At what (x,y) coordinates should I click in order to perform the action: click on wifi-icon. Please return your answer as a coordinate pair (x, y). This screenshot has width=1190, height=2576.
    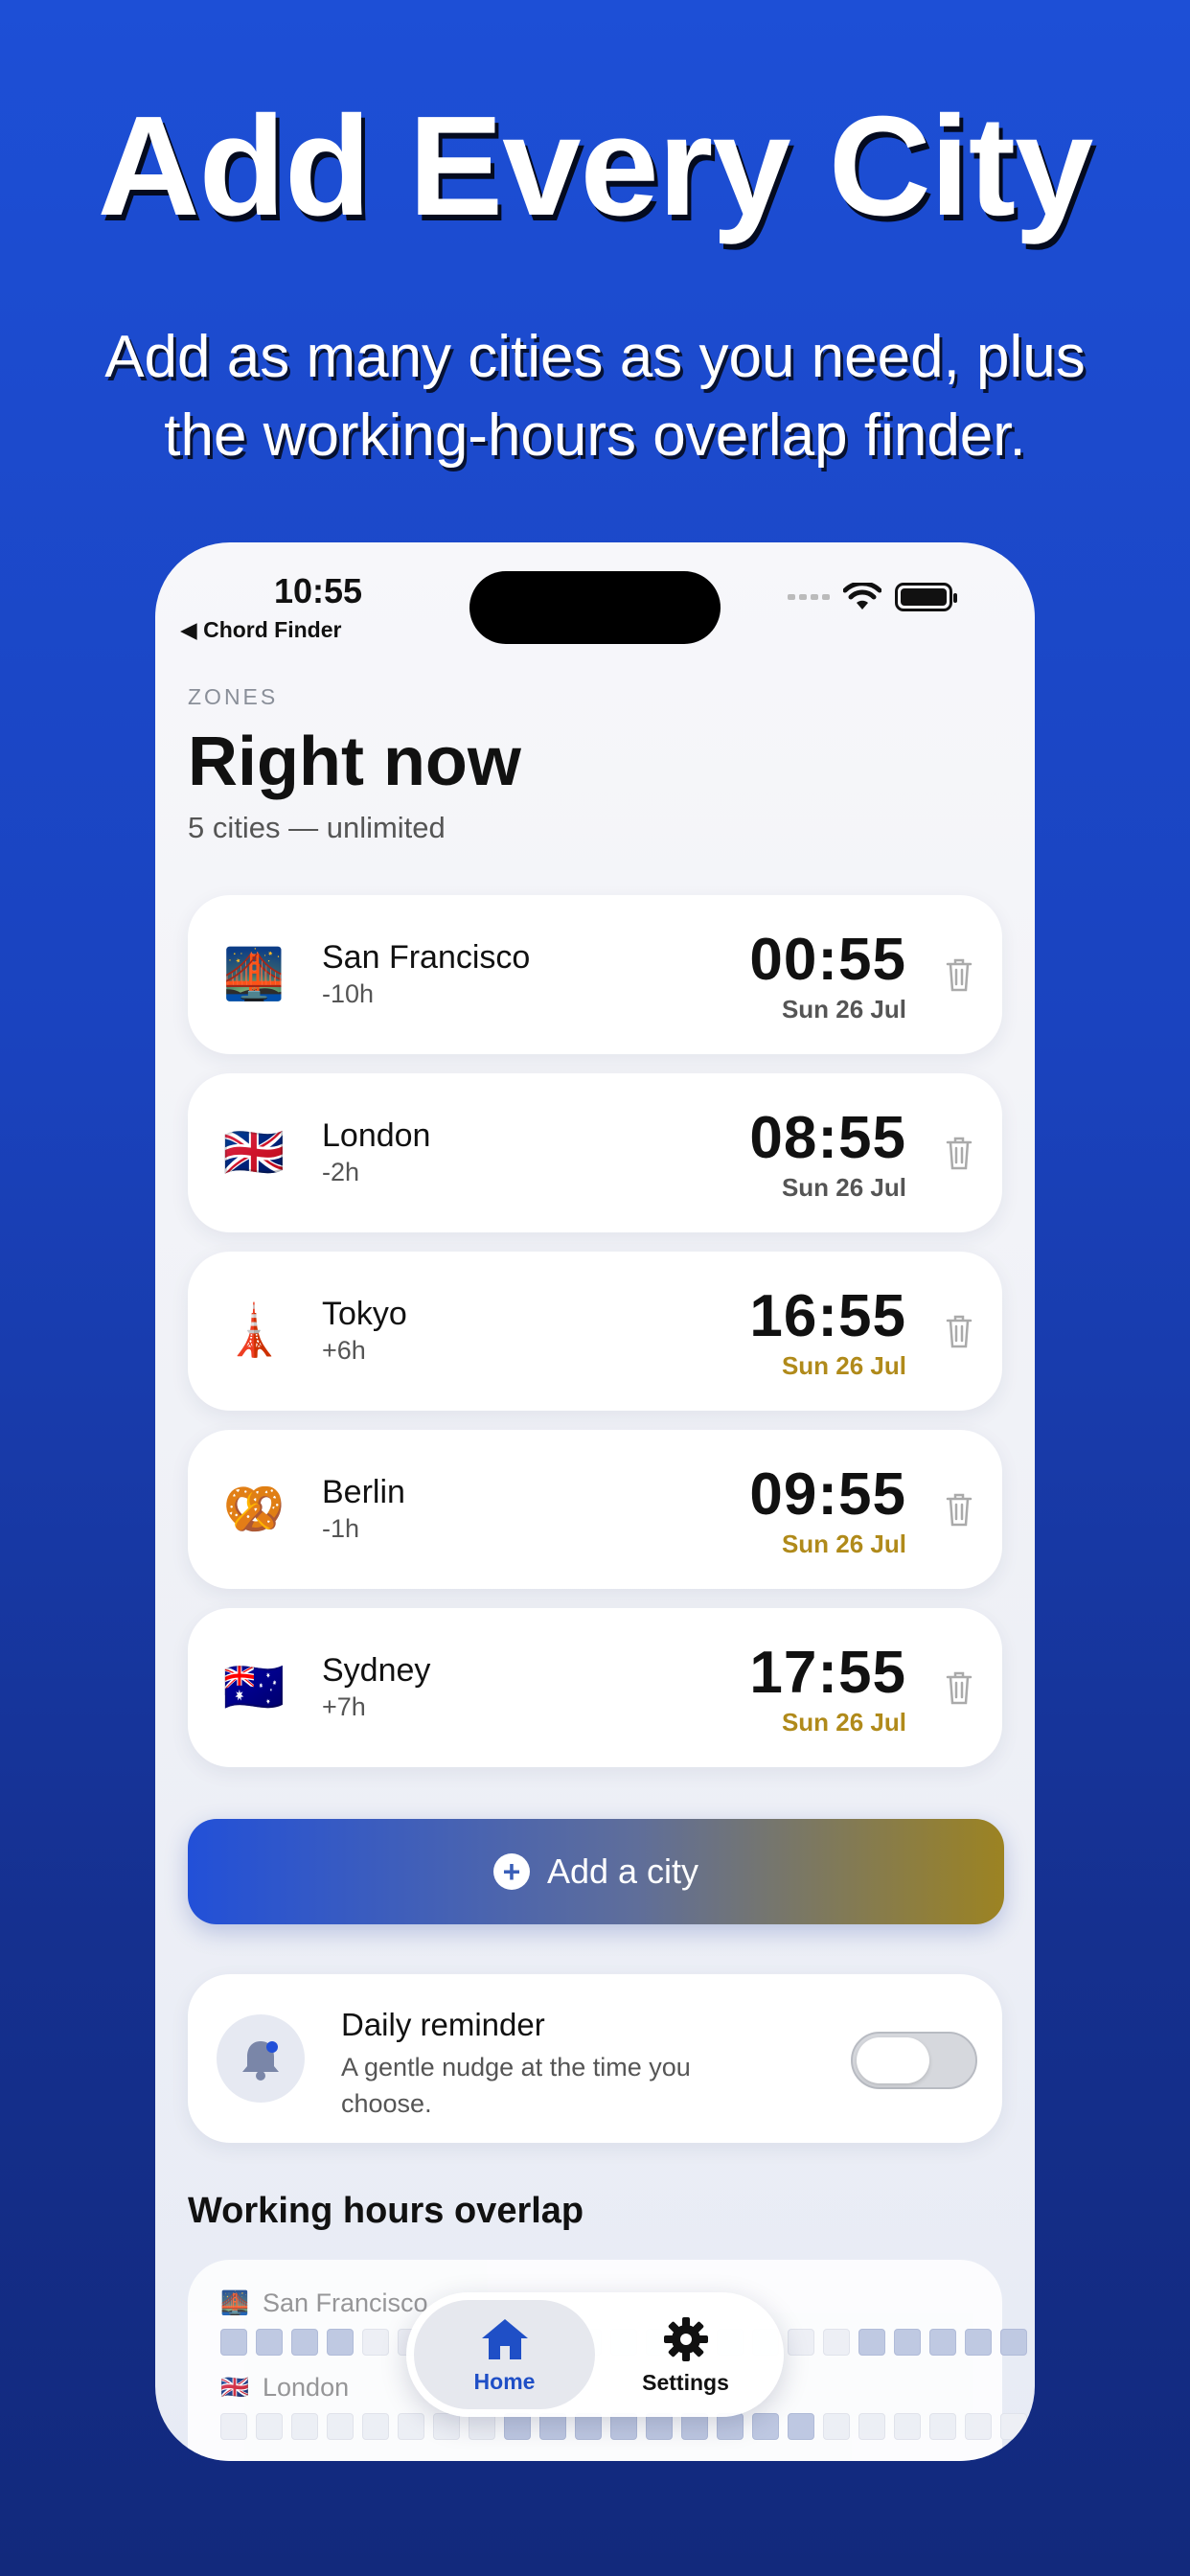
    Looking at the image, I should click on (862, 596).